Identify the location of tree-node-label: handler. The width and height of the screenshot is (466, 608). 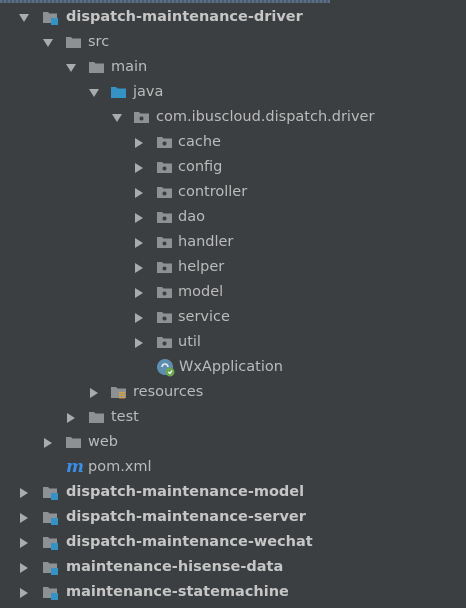
(206, 242).